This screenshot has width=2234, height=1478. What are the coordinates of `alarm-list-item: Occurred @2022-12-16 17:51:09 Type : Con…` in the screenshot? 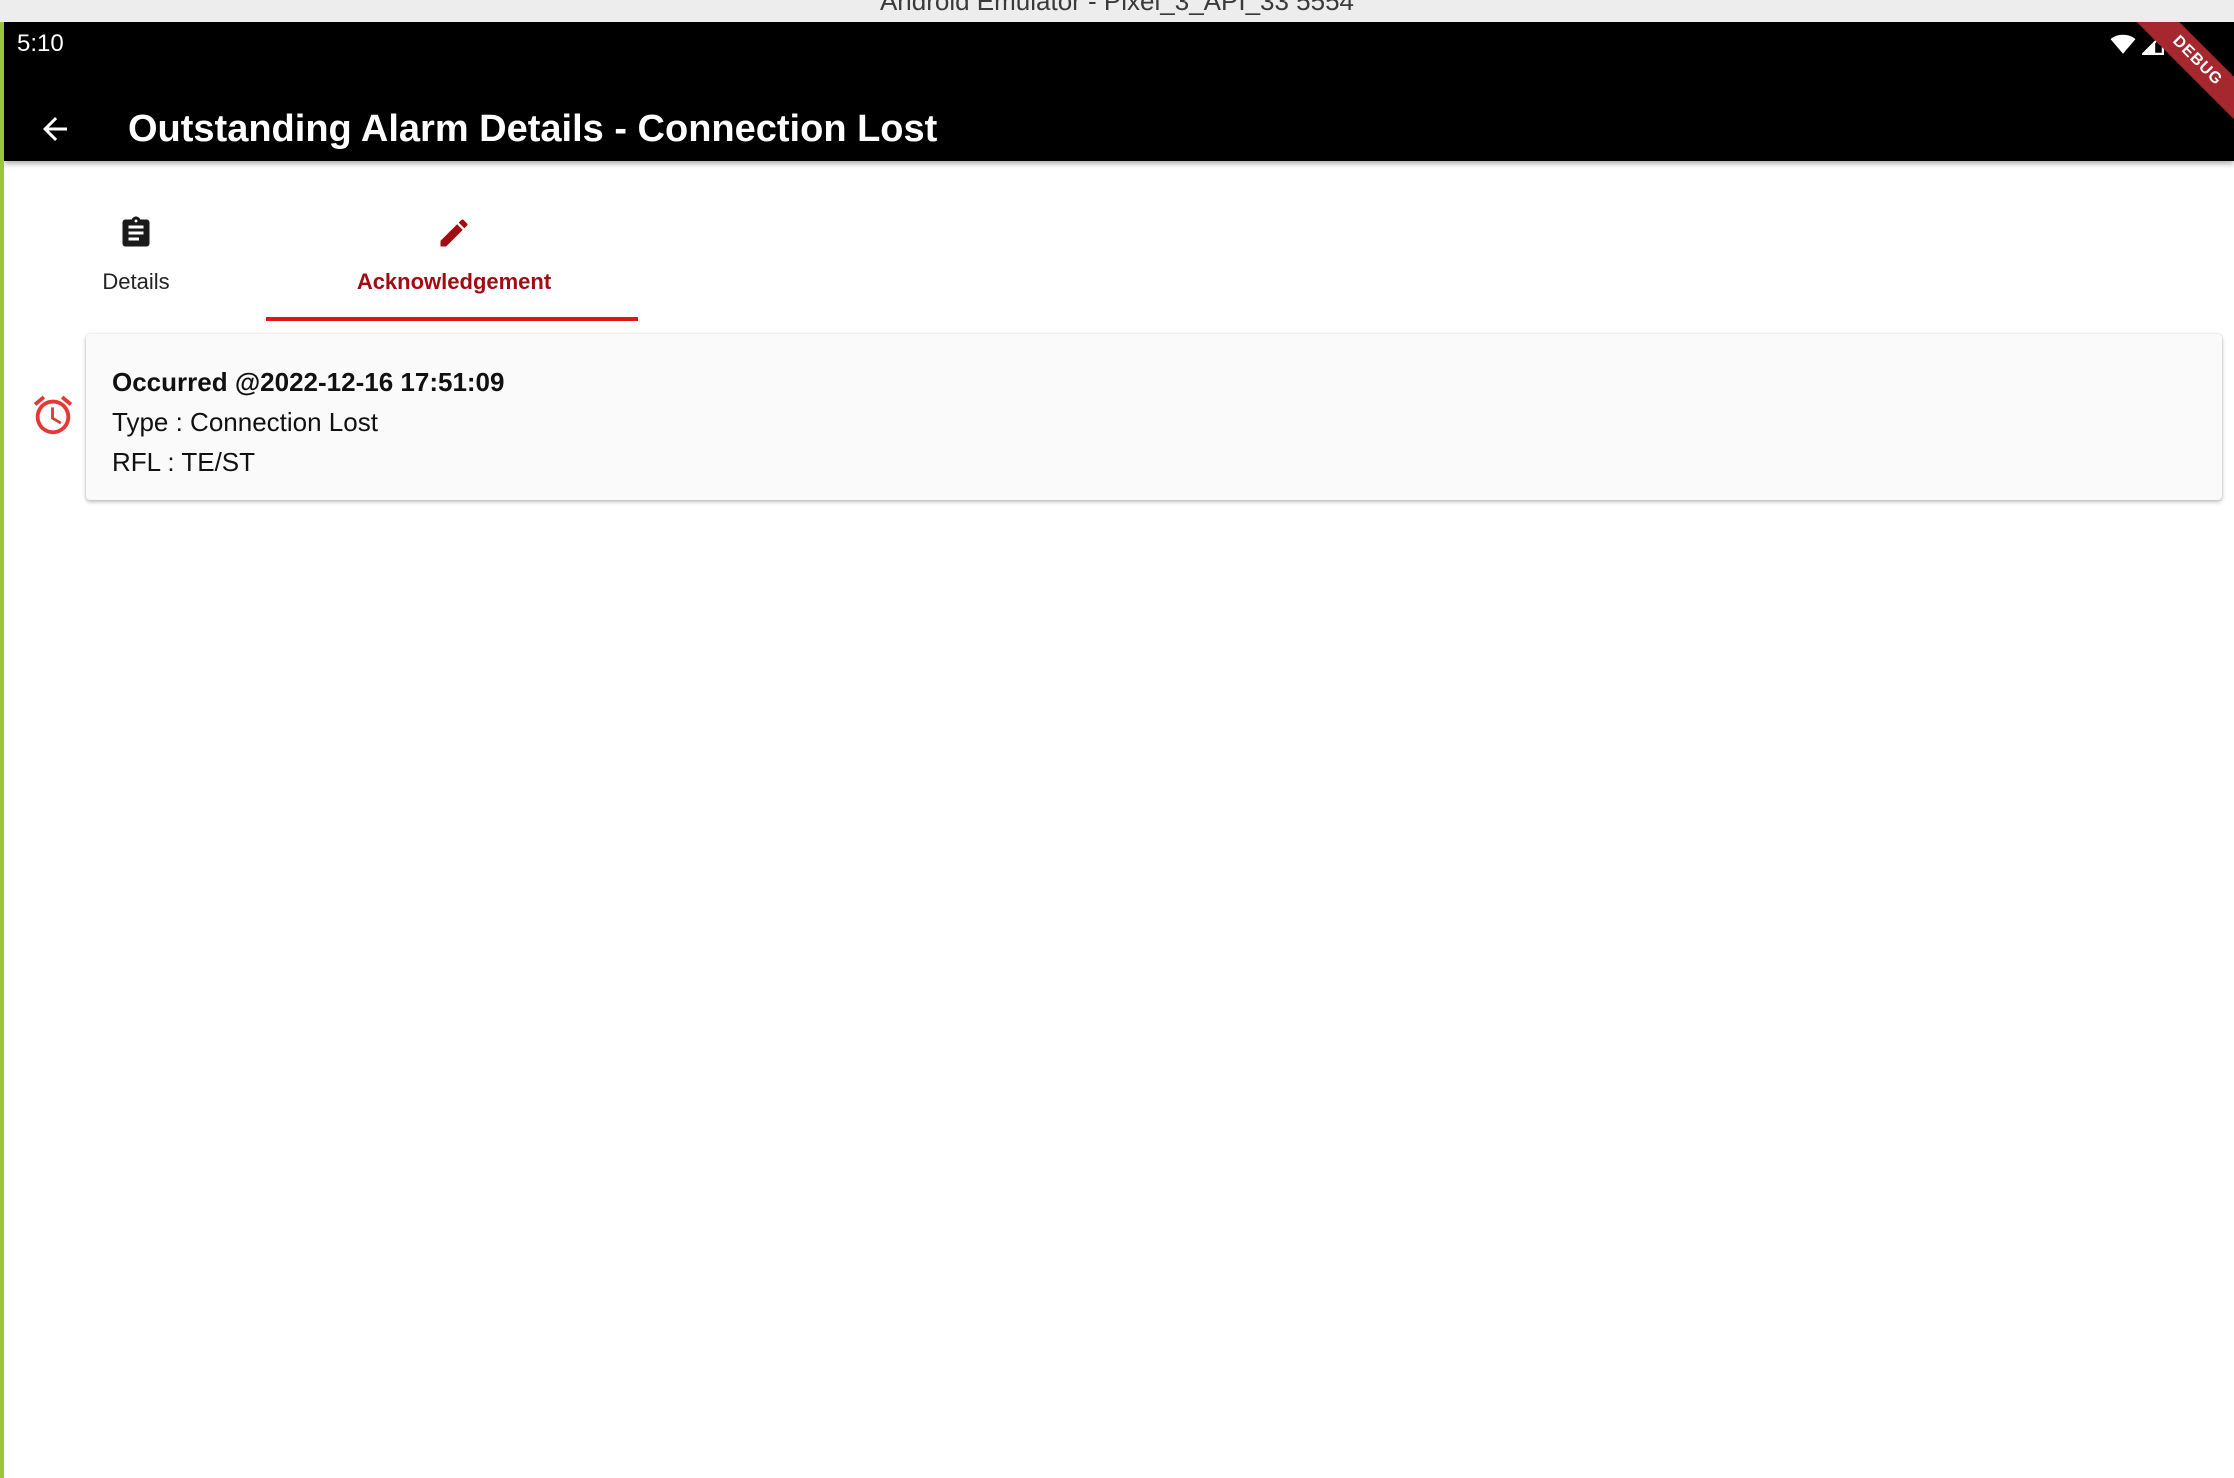 It's located at (1119, 419).